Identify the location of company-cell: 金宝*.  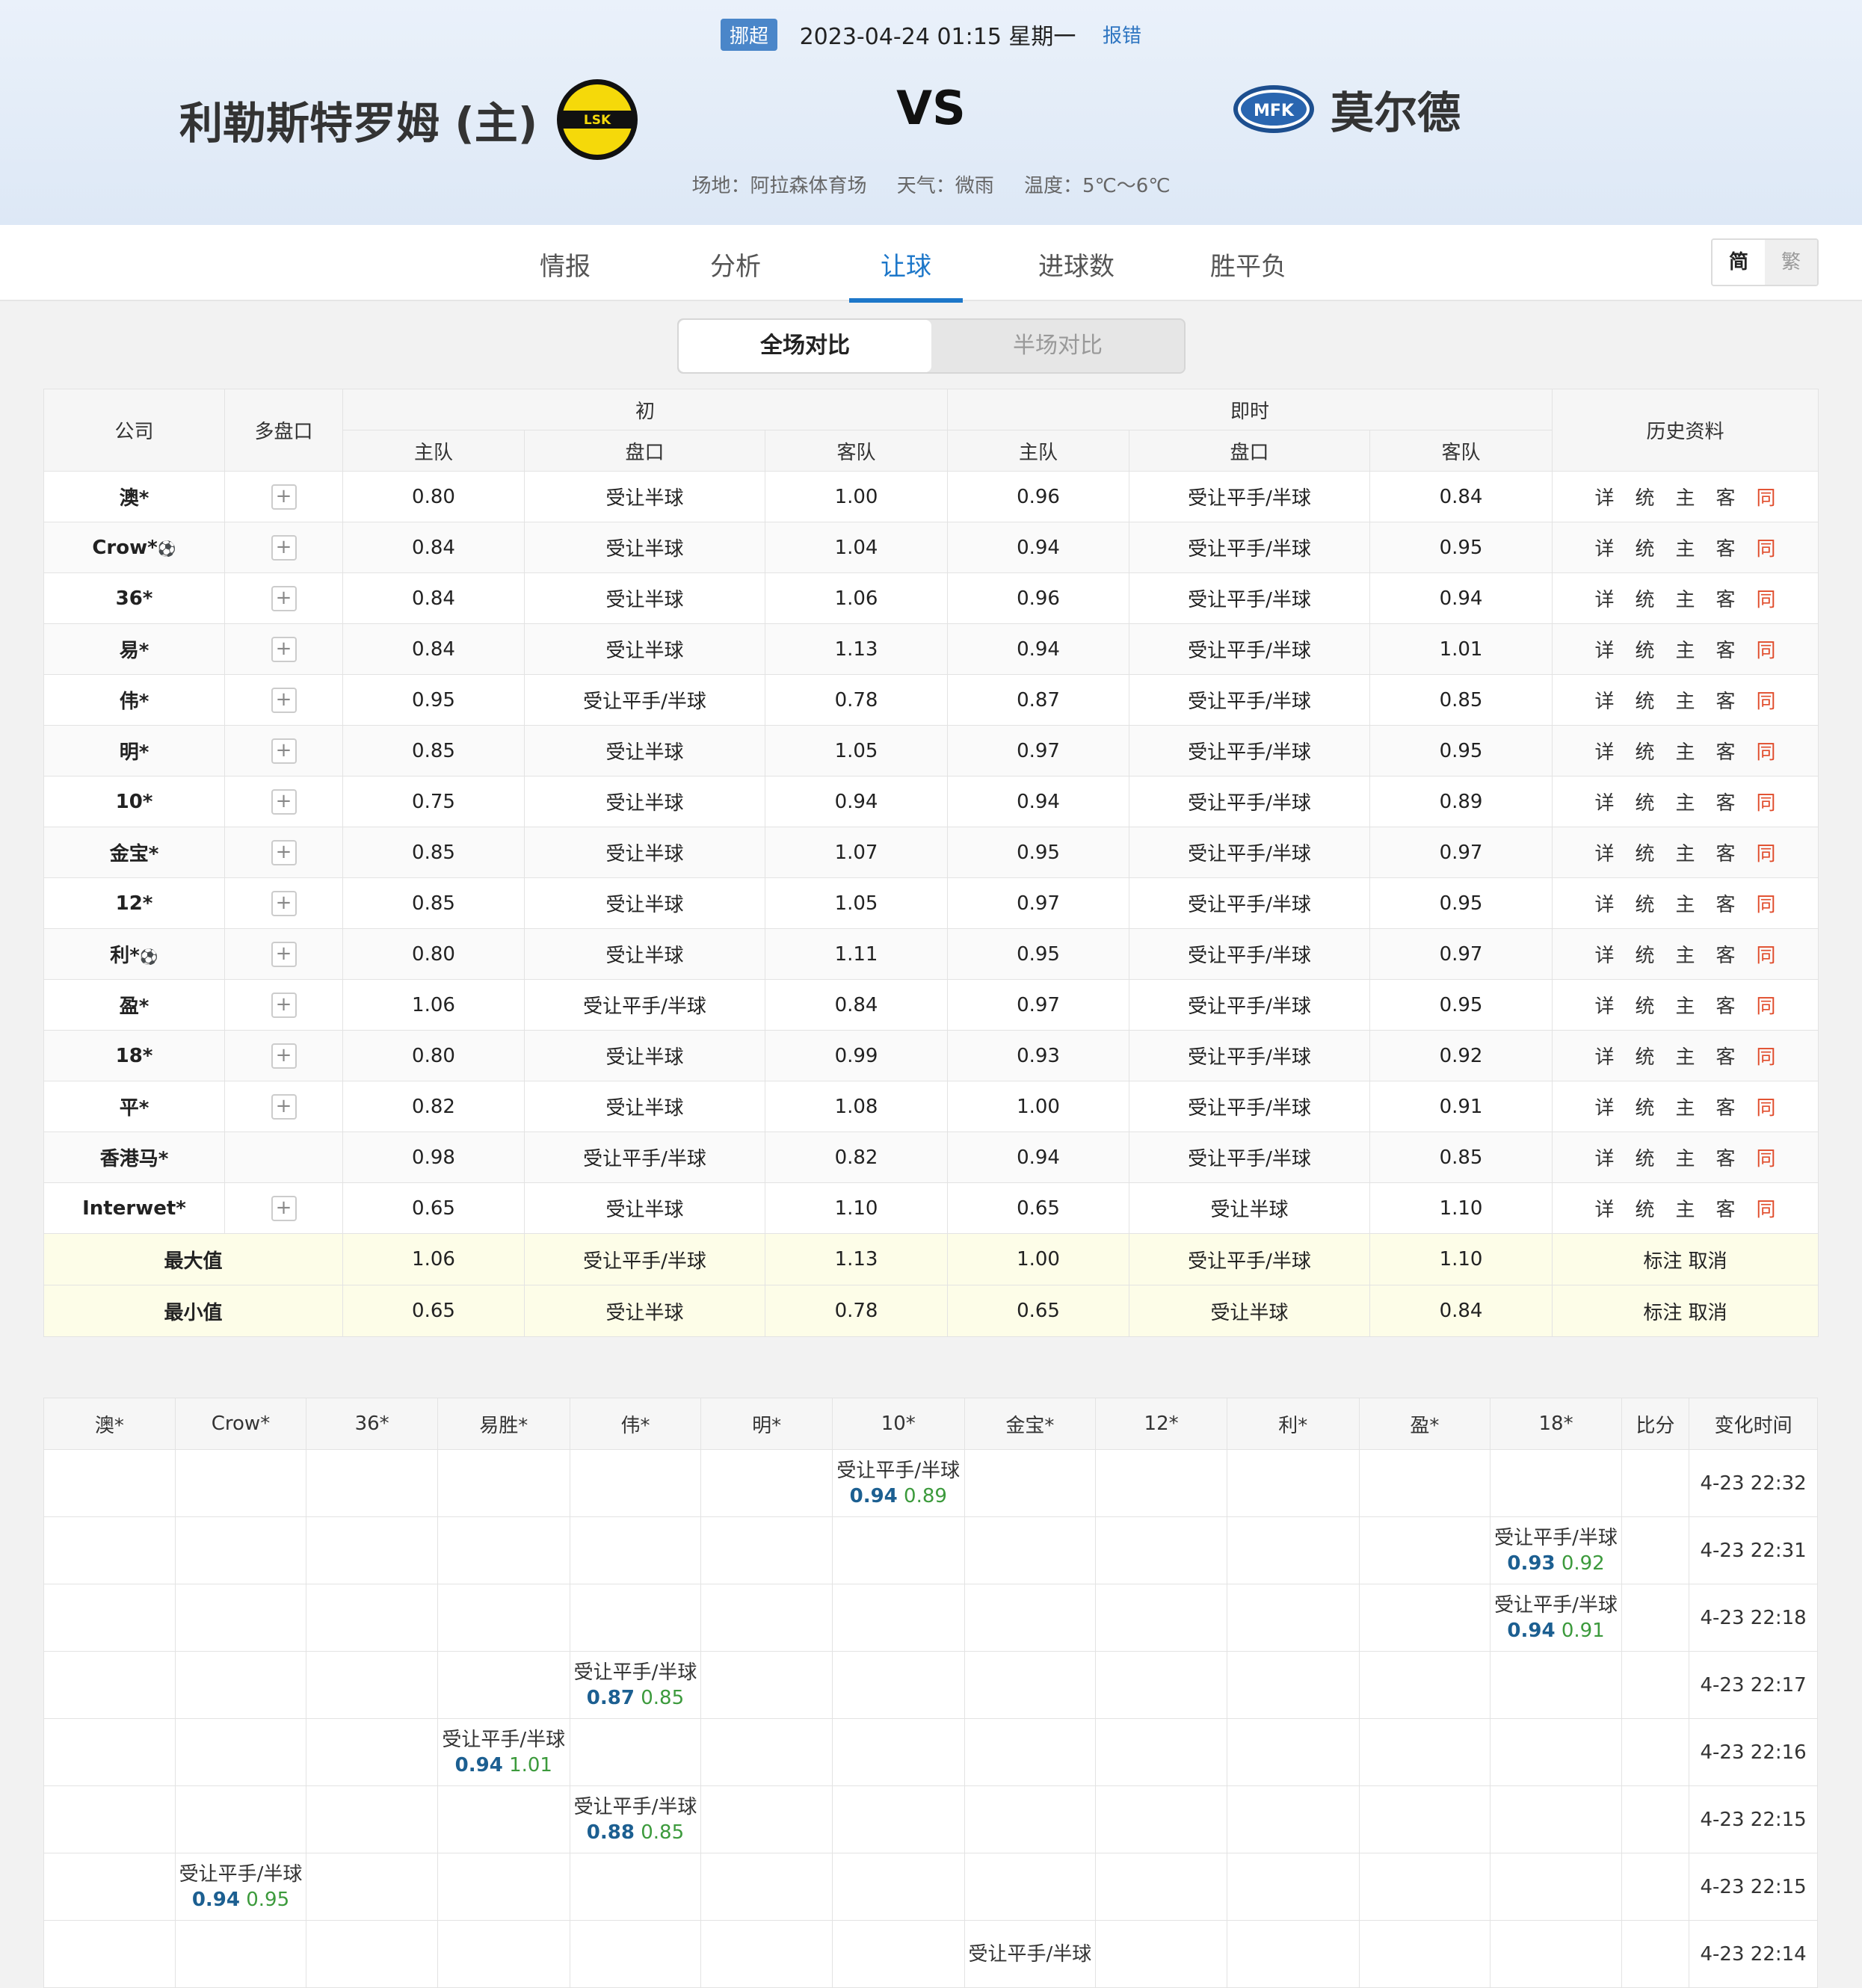
(134, 852).